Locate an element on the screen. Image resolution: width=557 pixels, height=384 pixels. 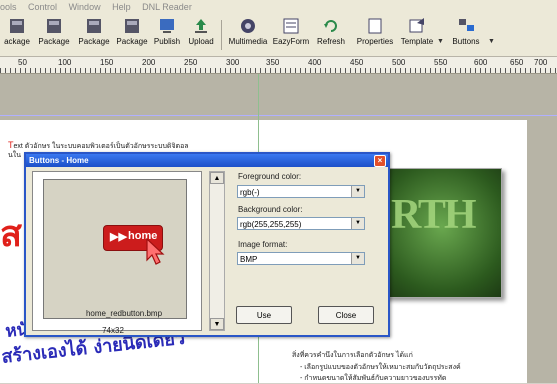
multimedia-button: Multimedia is located at coordinates (248, 35).